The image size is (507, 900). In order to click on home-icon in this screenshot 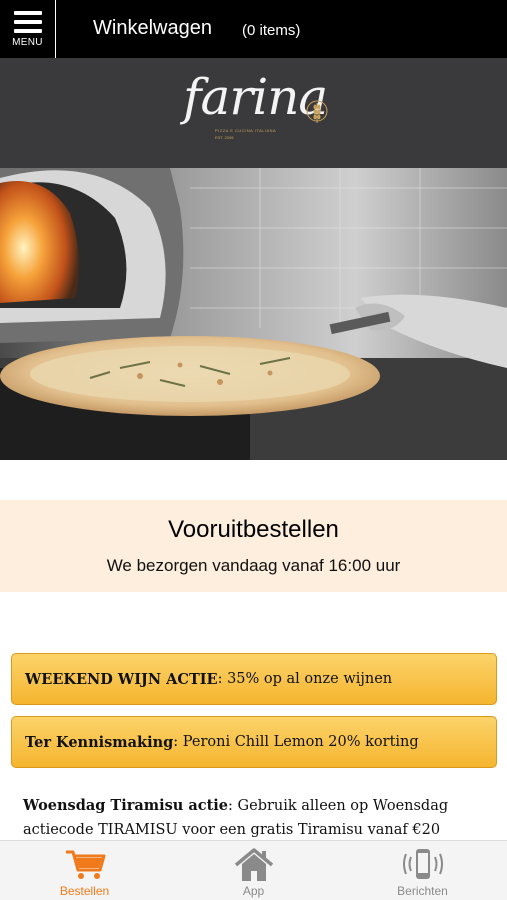, I will do `click(254, 865)`.